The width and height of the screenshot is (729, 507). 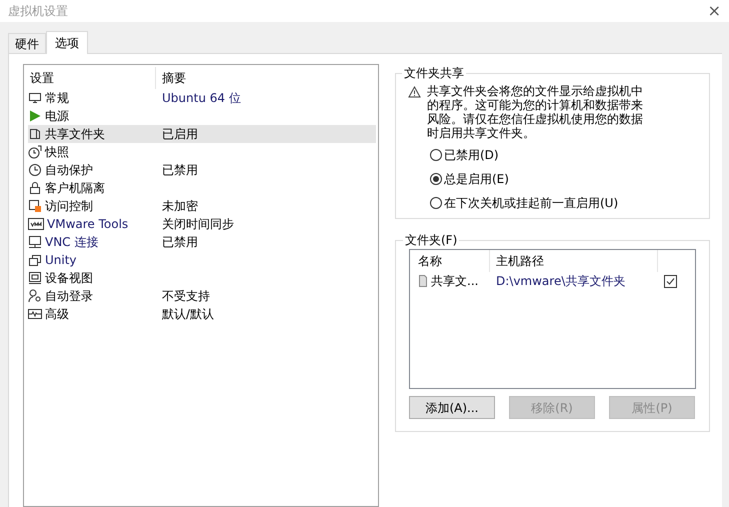 What do you see at coordinates (38, 11) in the screenshot?
I see `window-title: 虚拟机设置` at bounding box center [38, 11].